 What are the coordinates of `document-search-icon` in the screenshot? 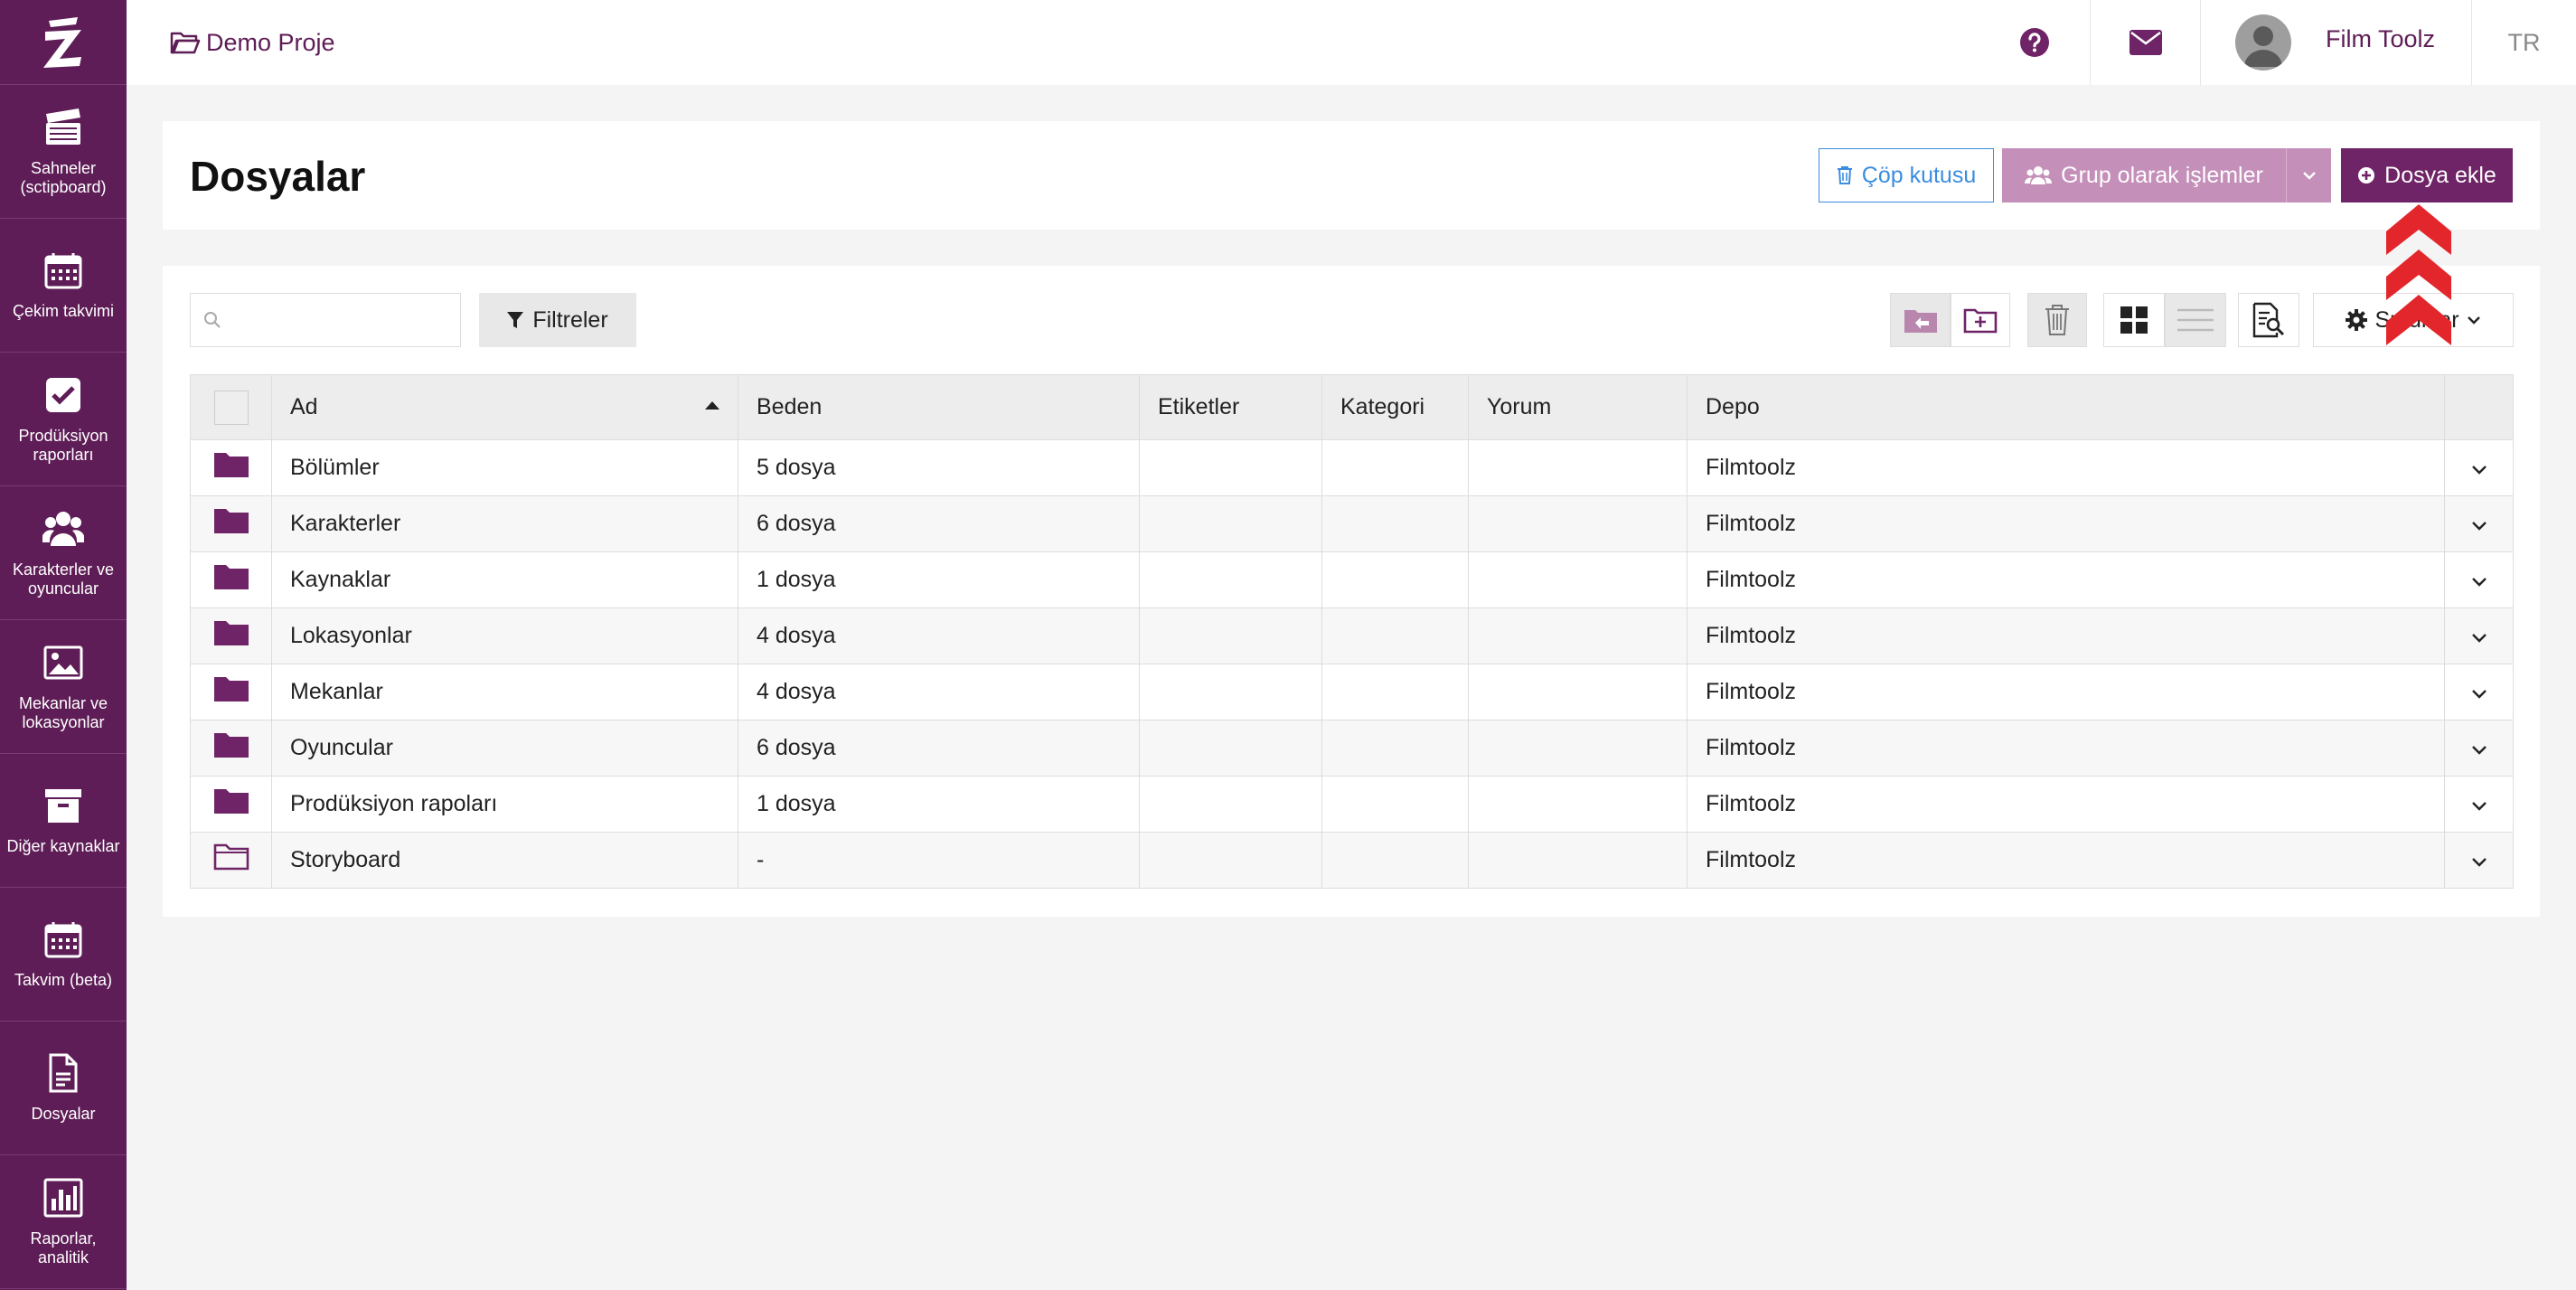 It's located at (2268, 320).